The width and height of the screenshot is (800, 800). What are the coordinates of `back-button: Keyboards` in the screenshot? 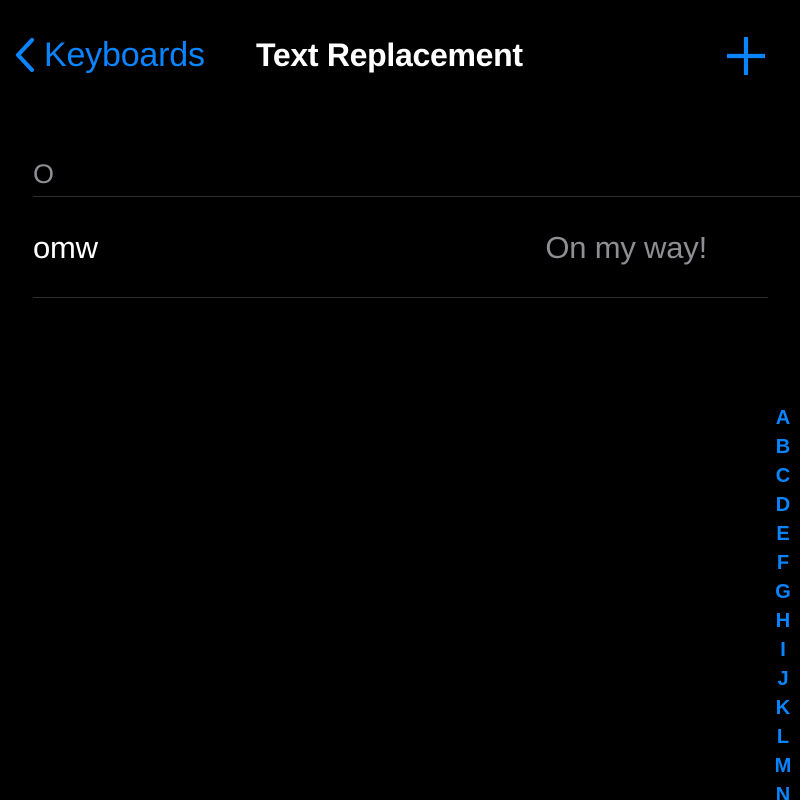 It's located at (109, 55).